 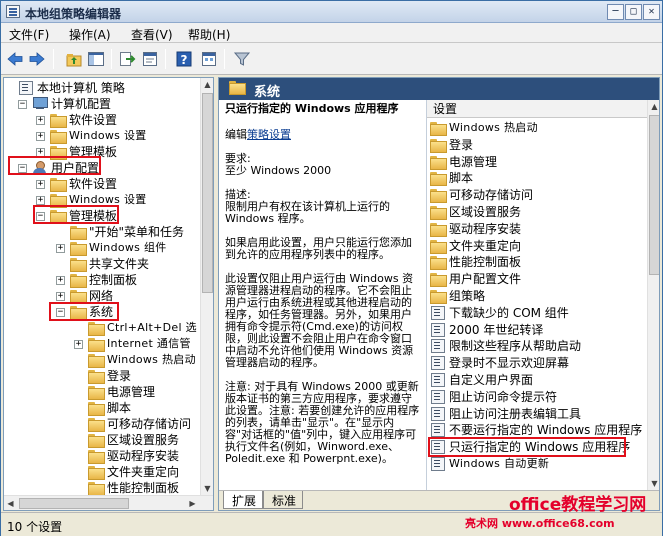 What do you see at coordinates (37, 59) in the screenshot?
I see `forward-arrow-icon` at bounding box center [37, 59].